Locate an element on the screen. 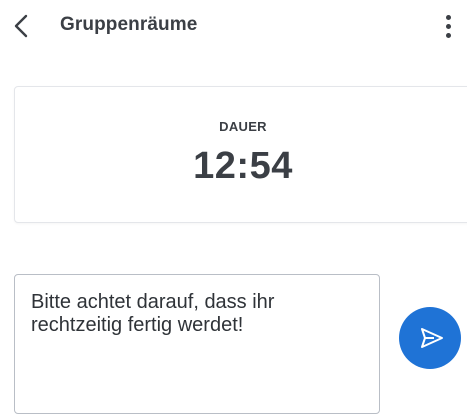  send-icon is located at coordinates (430, 338).